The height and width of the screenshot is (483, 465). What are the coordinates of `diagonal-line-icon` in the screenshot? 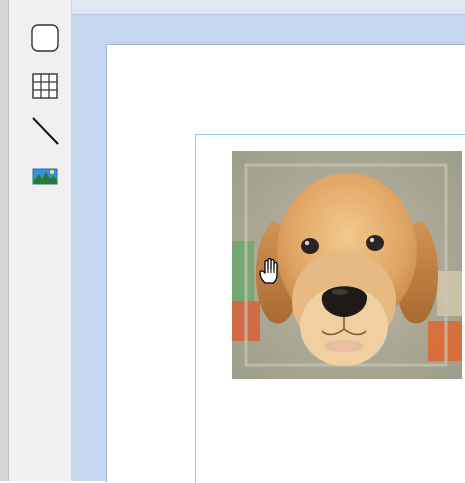 It's located at (45, 131).